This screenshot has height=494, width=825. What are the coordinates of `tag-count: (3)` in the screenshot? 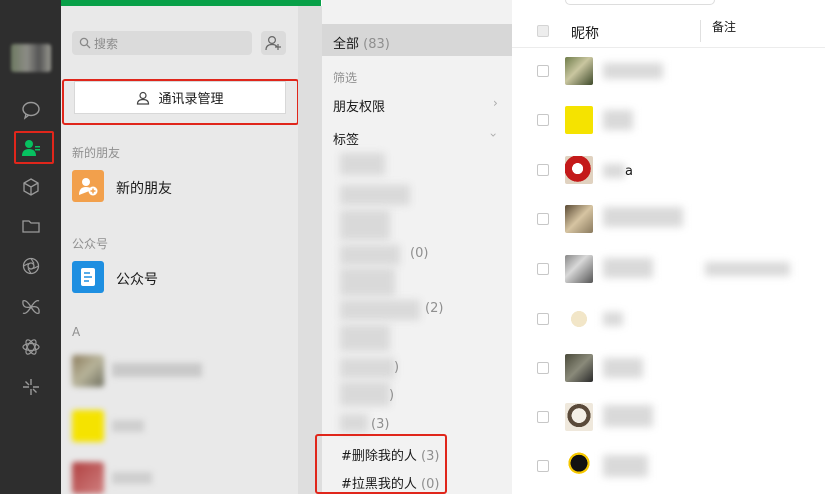 It's located at (380, 424).